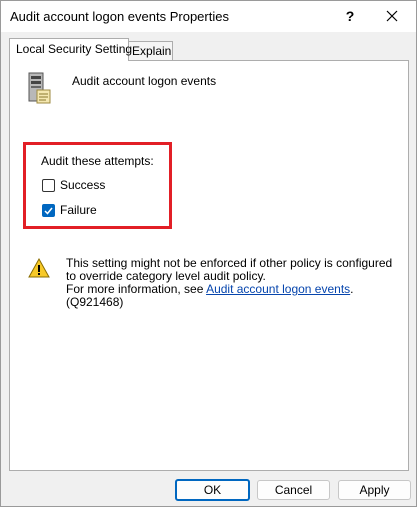  I want to click on failure-checkbox, so click(48, 210).